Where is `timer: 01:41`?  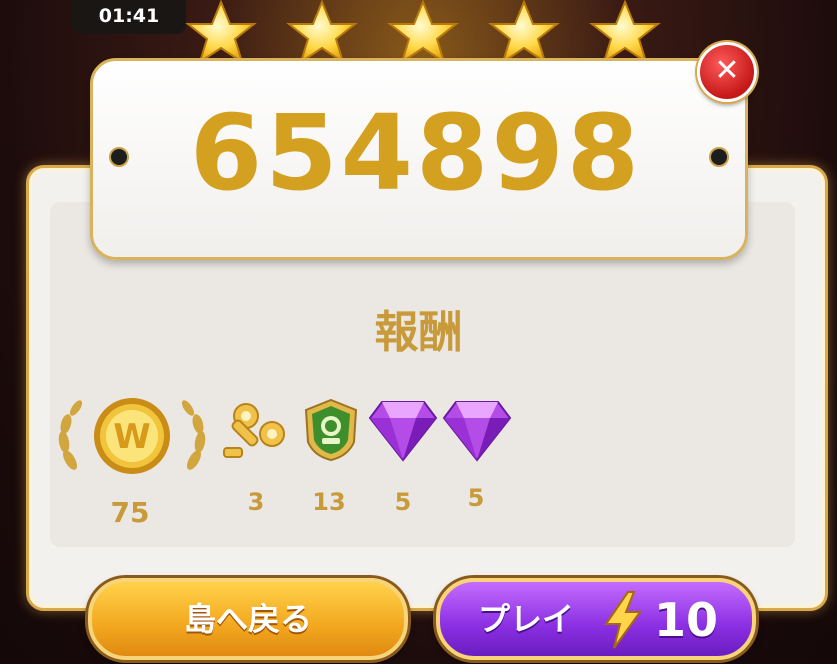
timer: 01:41 is located at coordinates (129, 17).